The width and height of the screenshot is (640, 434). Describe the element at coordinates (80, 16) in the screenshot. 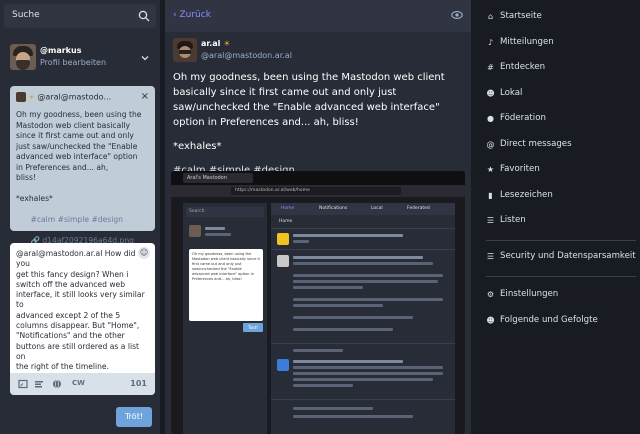

I see `search-input: Suche` at that location.